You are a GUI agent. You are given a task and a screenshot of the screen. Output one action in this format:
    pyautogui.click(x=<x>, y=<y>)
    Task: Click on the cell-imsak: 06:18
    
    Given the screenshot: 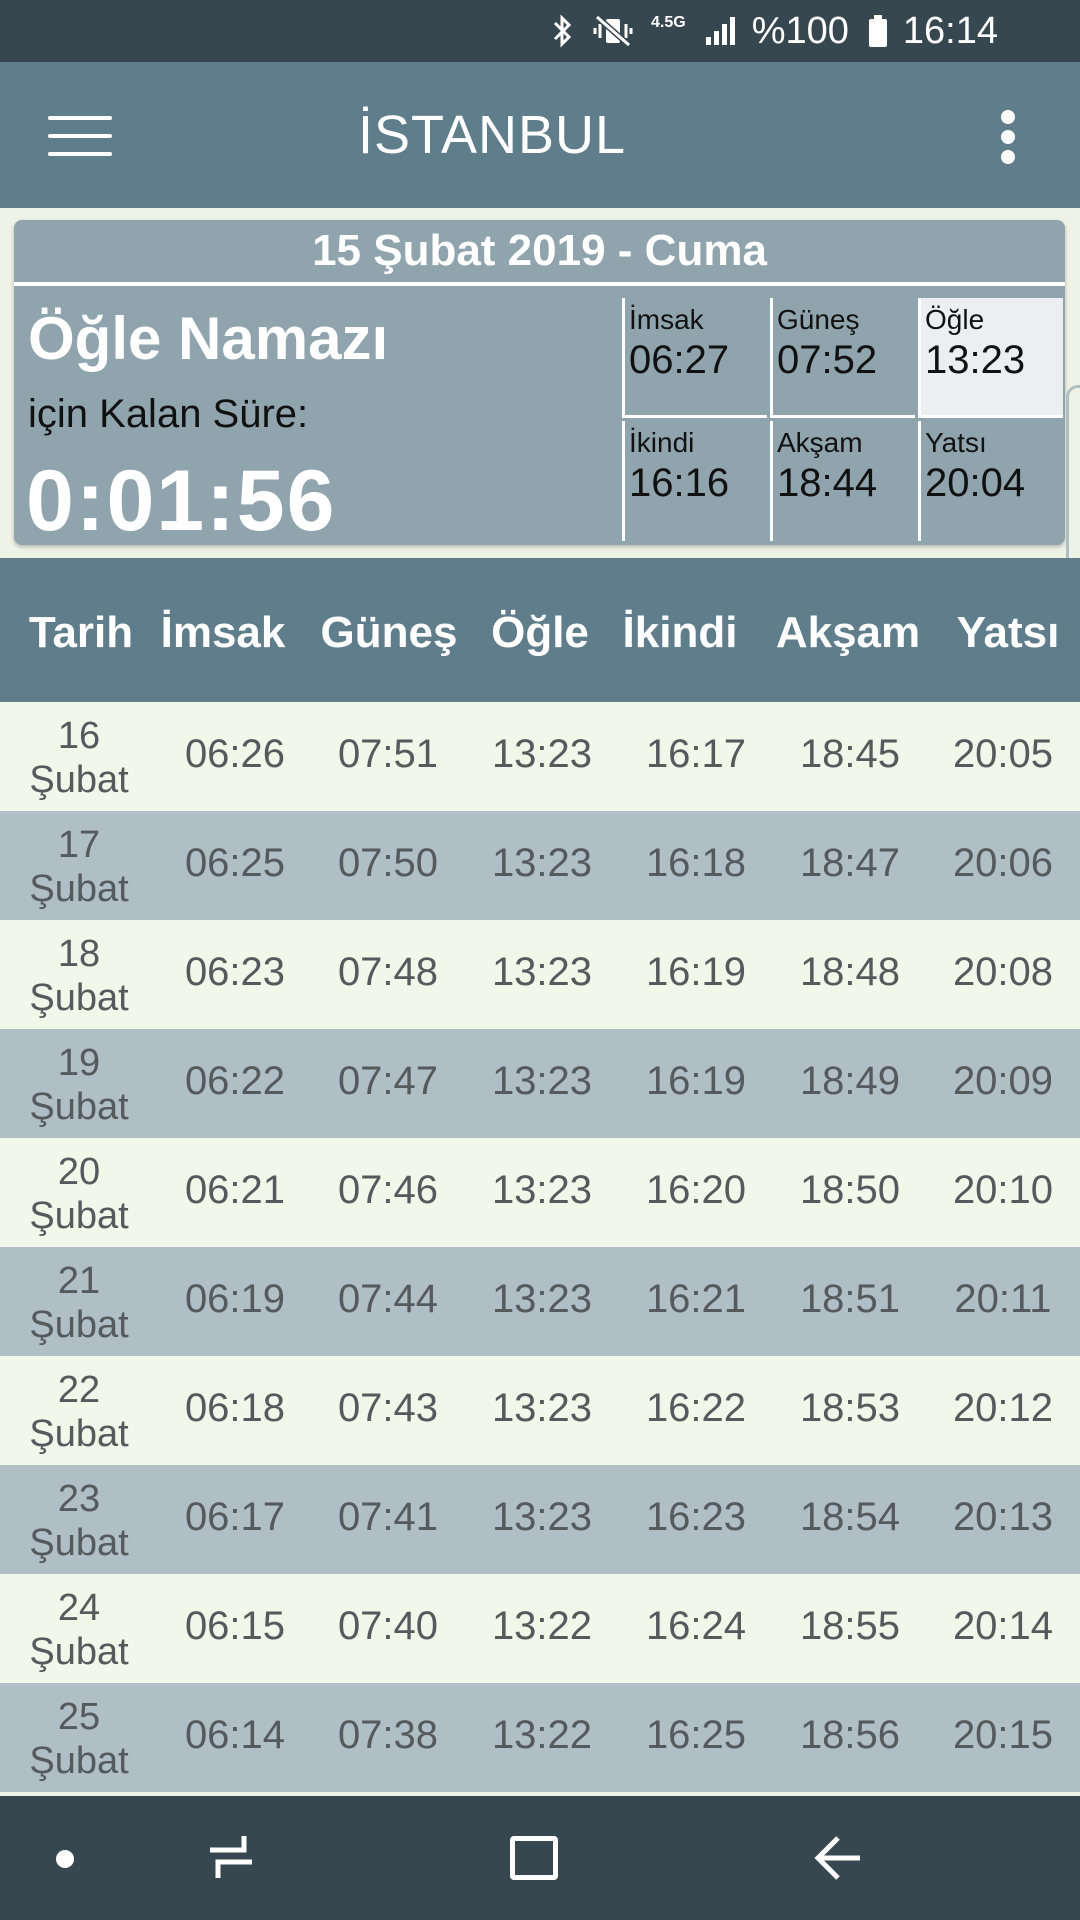 What is the action you would take?
    pyautogui.click(x=235, y=1408)
    